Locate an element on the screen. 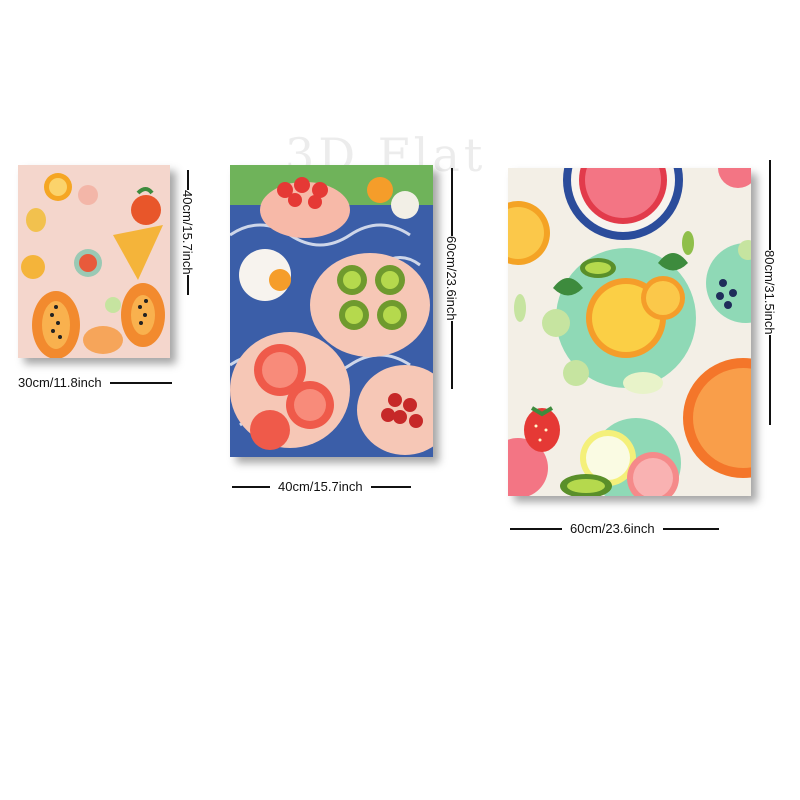 The image size is (800, 800). height-dim-large: 80cm/31.5inch is located at coordinates (769, 332).